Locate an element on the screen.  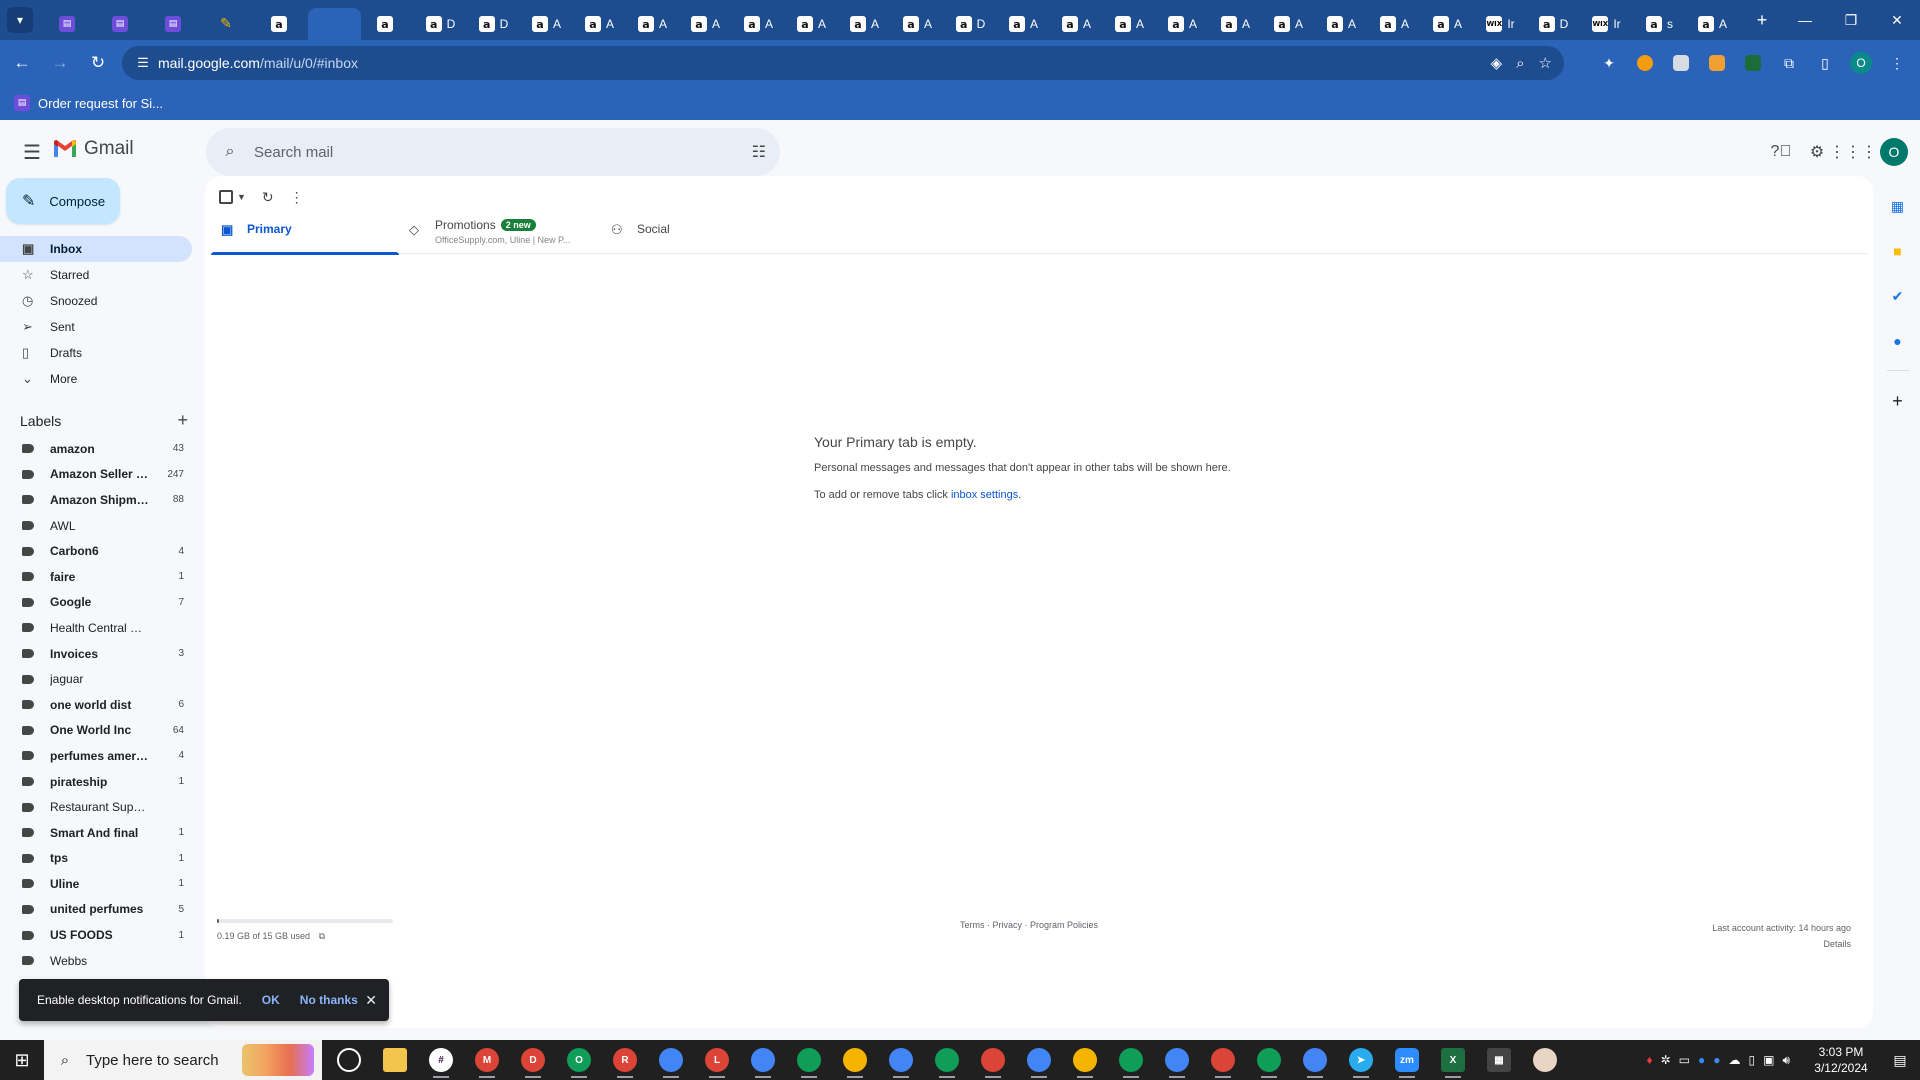
forward-button: → is located at coordinates (60, 63).